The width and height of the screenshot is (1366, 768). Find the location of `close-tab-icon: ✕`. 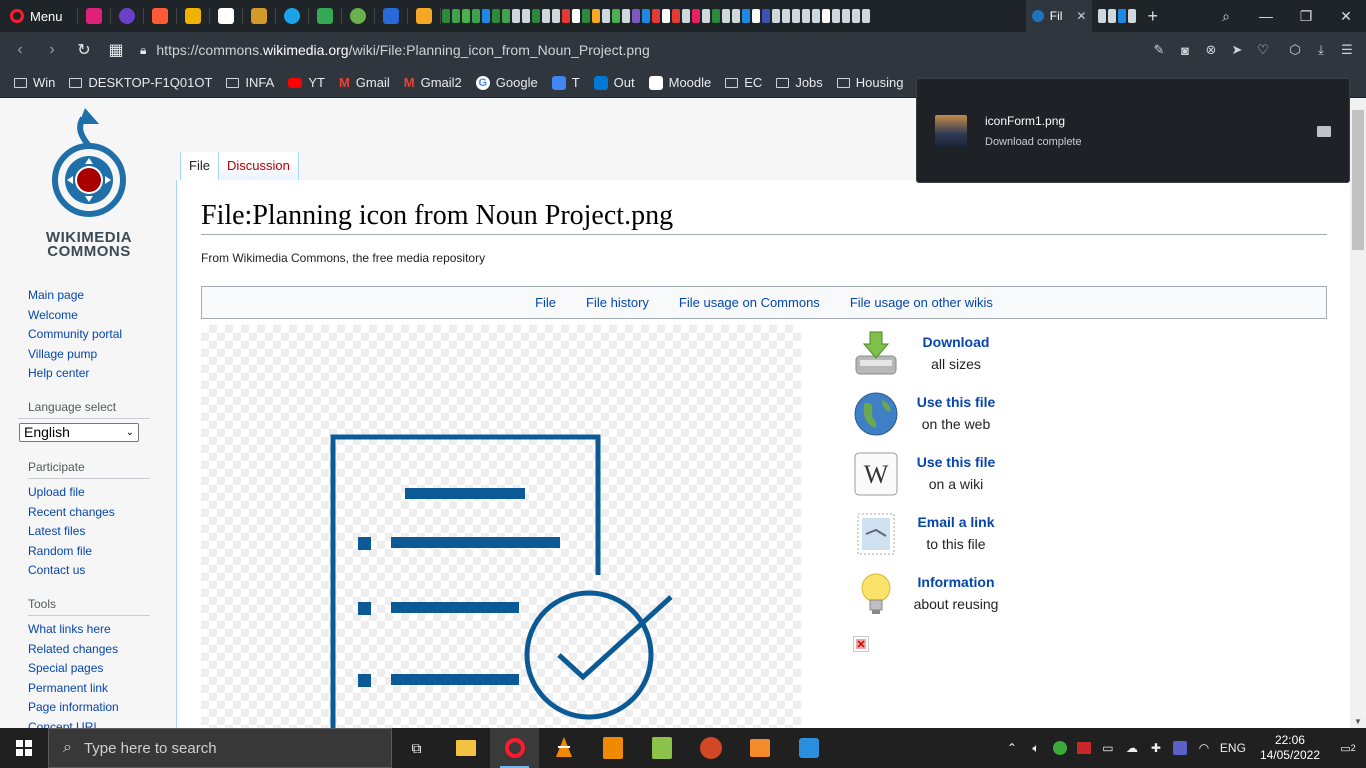

close-tab-icon: ✕ is located at coordinates (1081, 16).